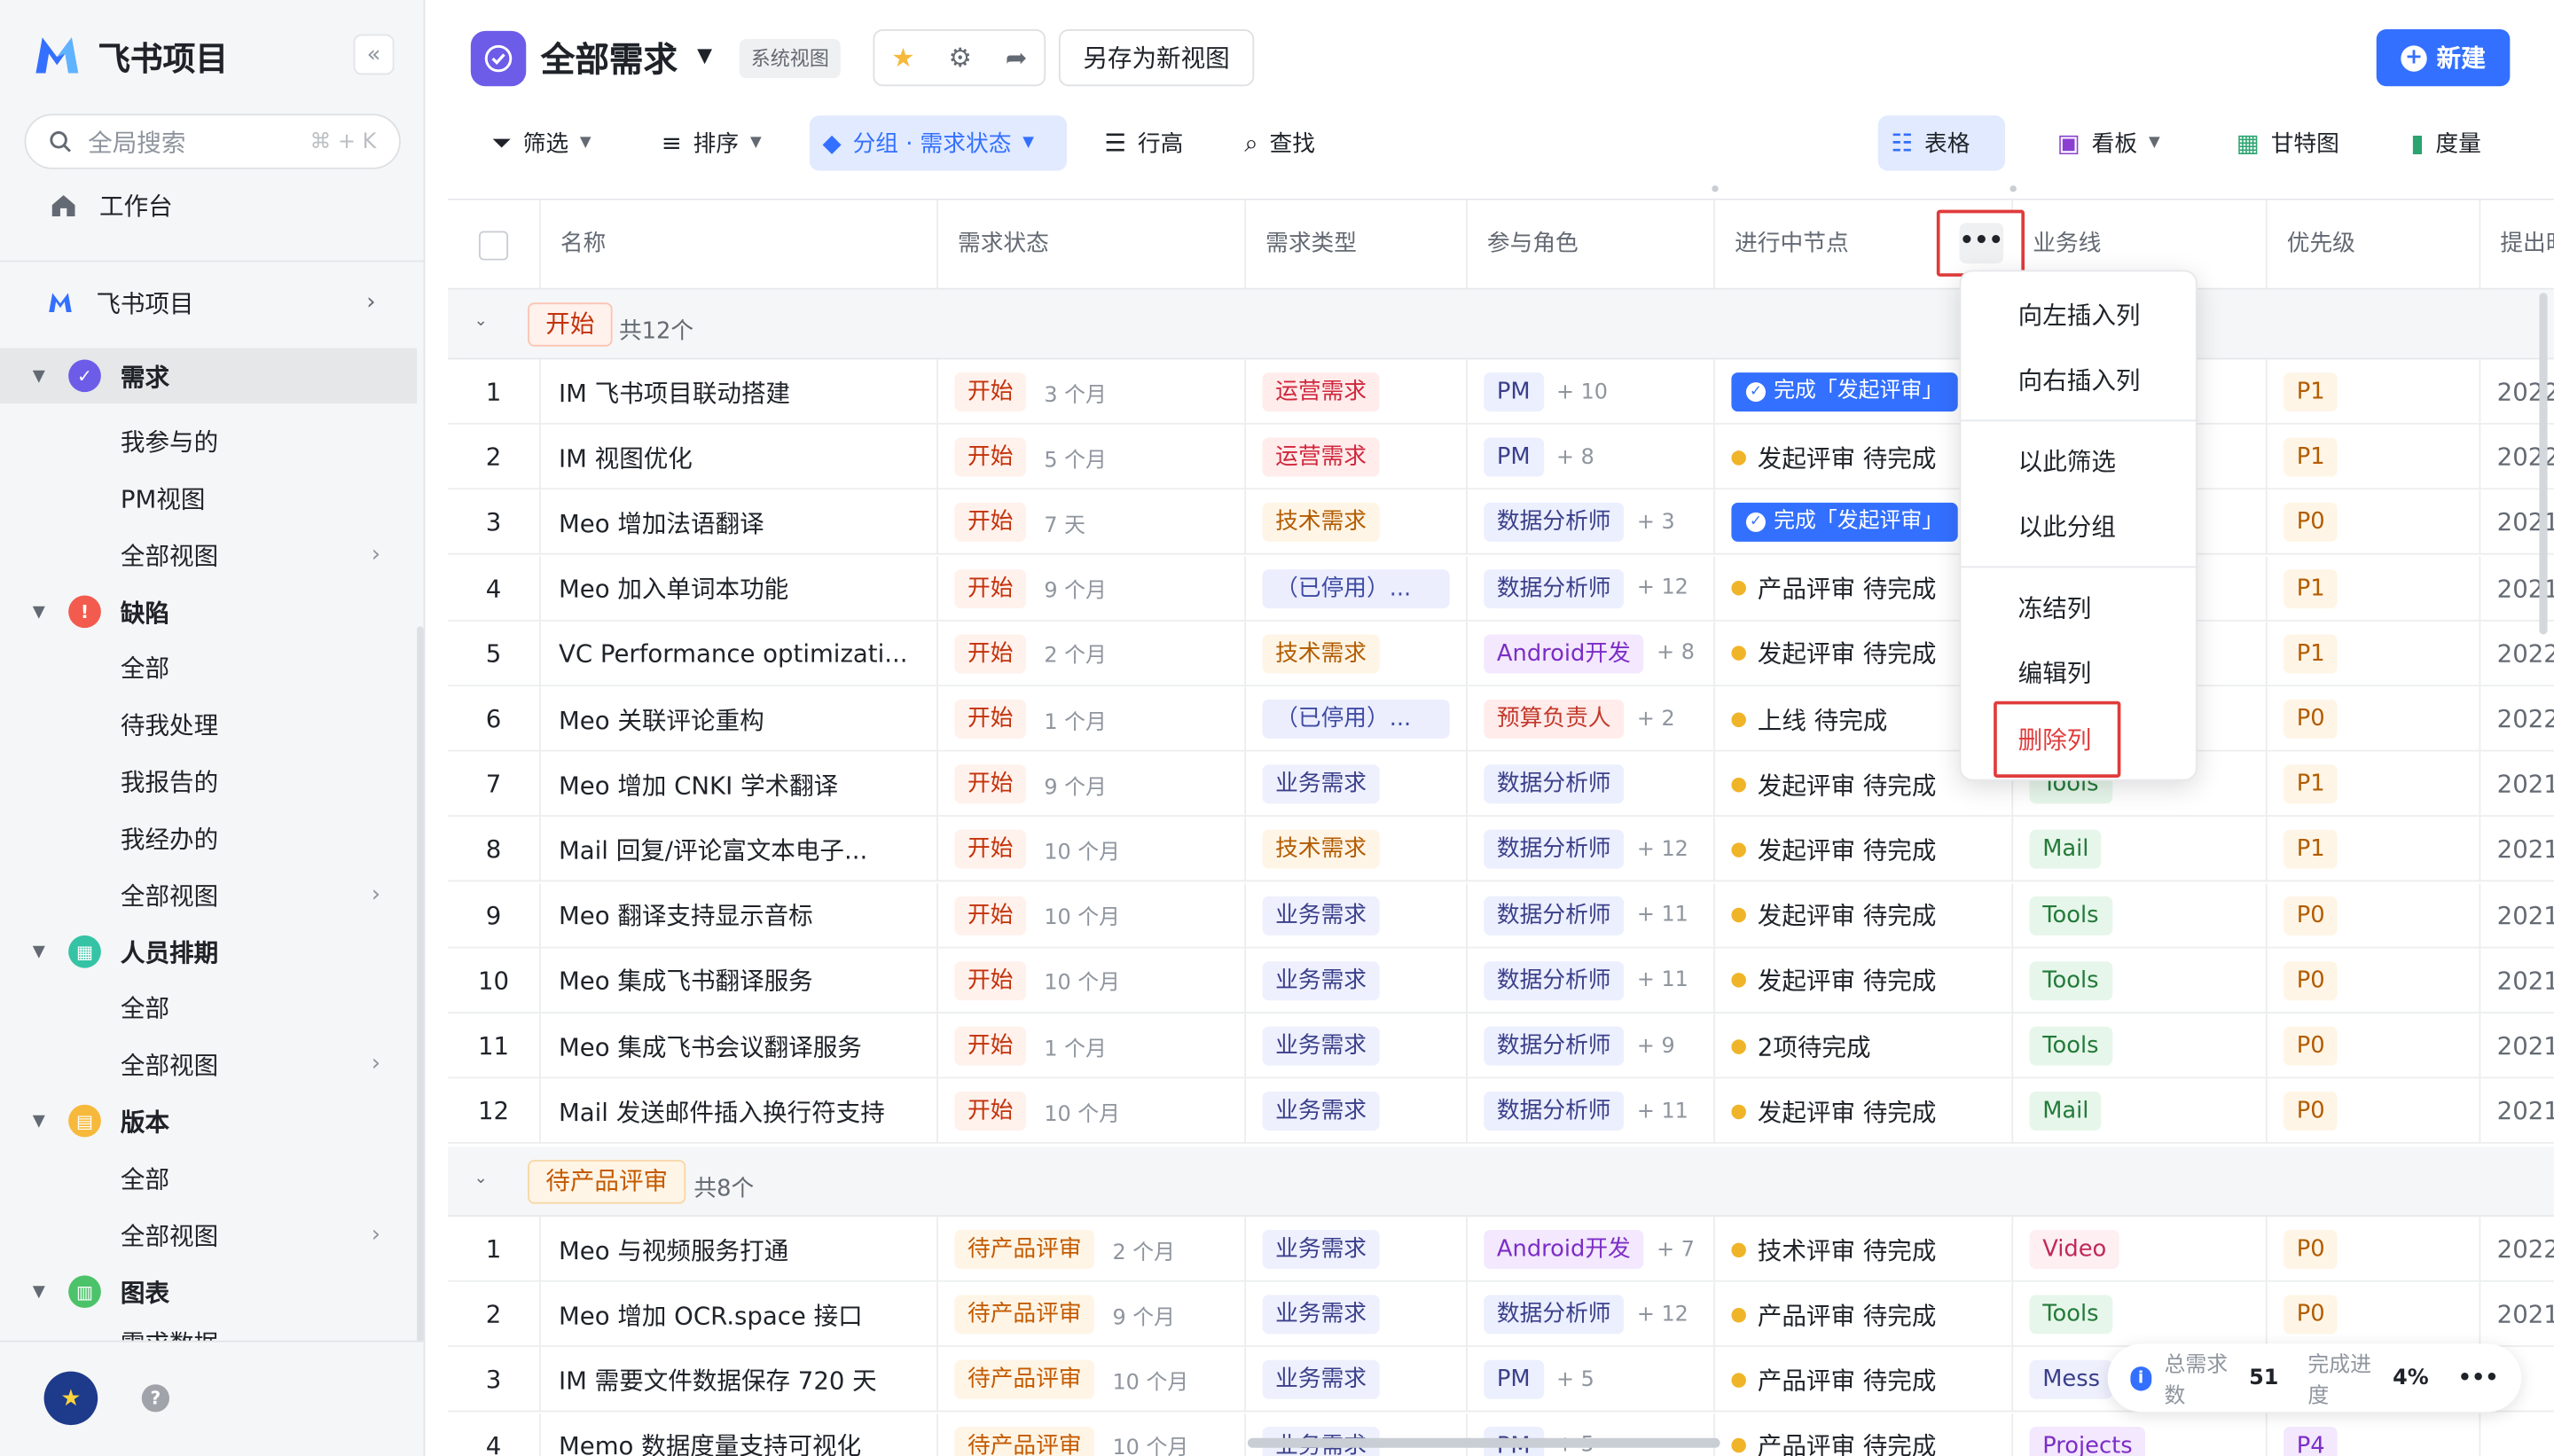 This screenshot has width=2554, height=1456. Describe the element at coordinates (541, 142) in the screenshot. I see `filter-button: ⏷ 筛选 ▼` at that location.